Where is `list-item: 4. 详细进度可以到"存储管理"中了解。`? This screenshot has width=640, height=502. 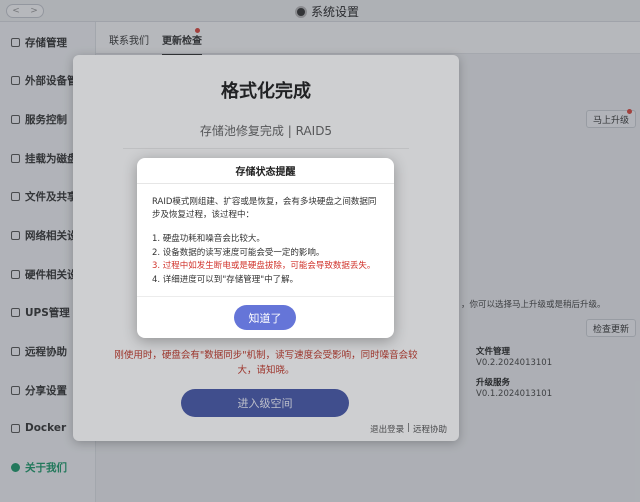 list-item: 4. 详细进度可以到"存储管理"中了解。 is located at coordinates (225, 279).